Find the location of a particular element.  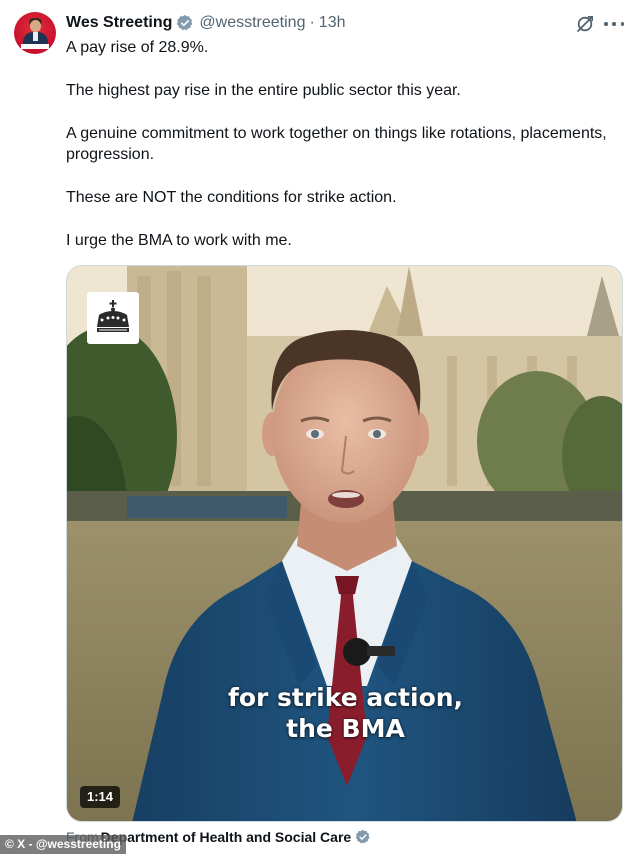

crown-logo is located at coordinates (113, 318).